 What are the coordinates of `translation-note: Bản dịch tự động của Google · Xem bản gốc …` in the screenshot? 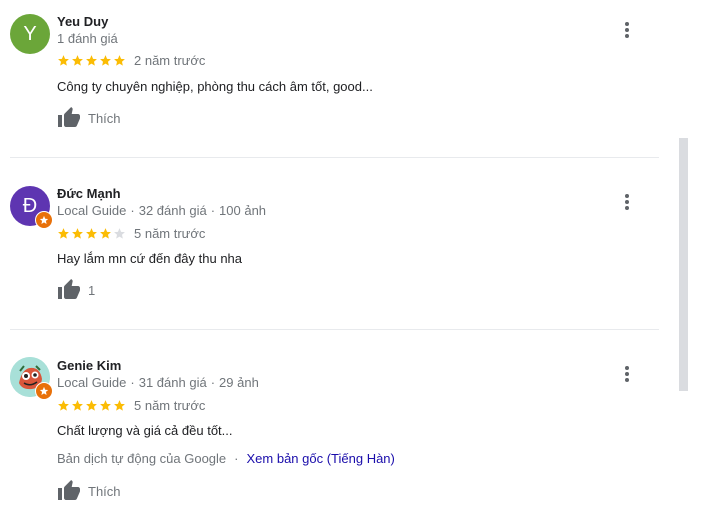 It's located at (226, 458).